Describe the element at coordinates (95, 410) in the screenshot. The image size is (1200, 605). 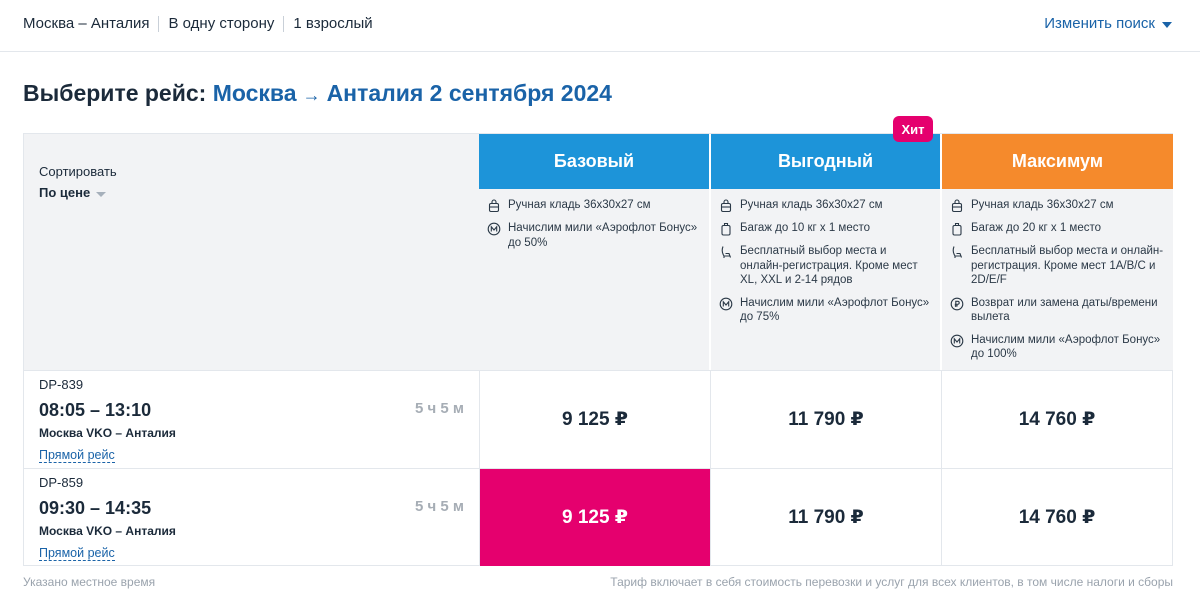
I see `flight-times: 08:05 – 13:10` at that location.